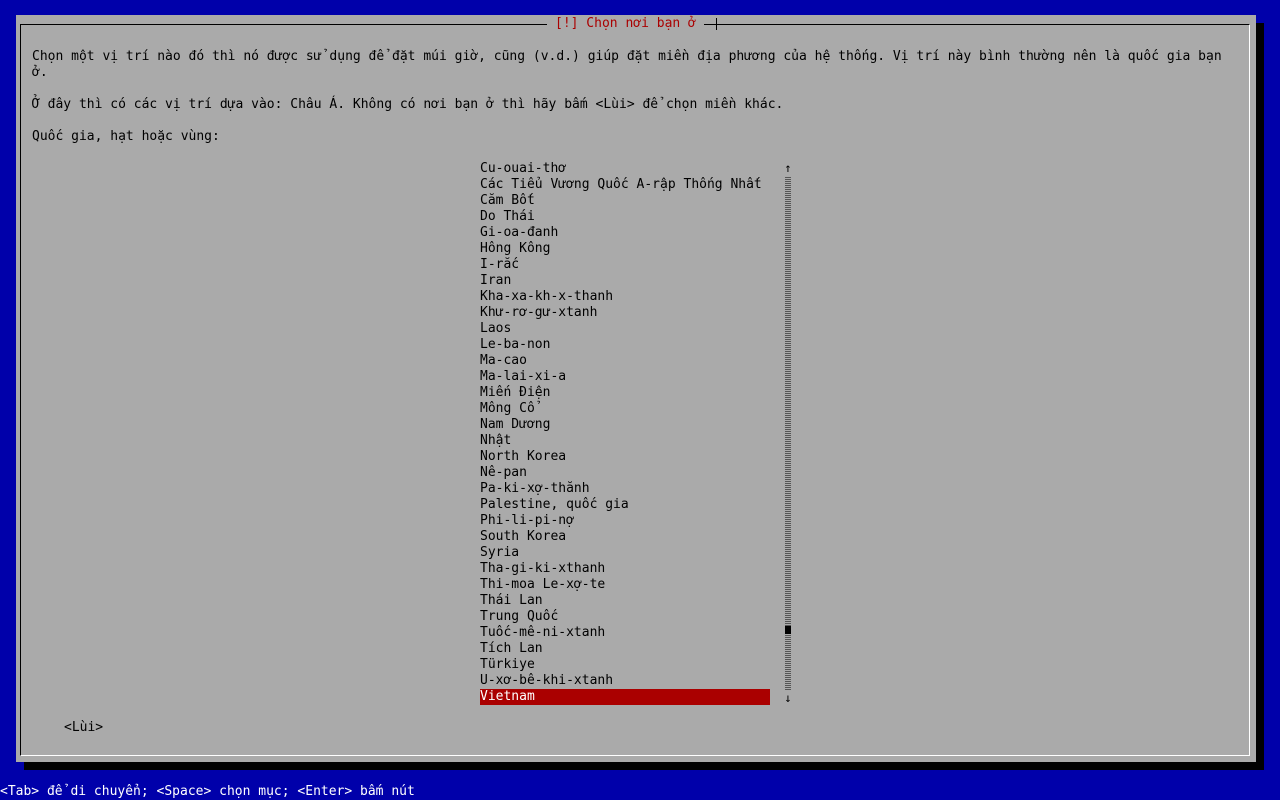 This screenshot has height=800, width=1280. What do you see at coordinates (625, 473) in the screenshot?
I see `country-item: Nê-pan` at bounding box center [625, 473].